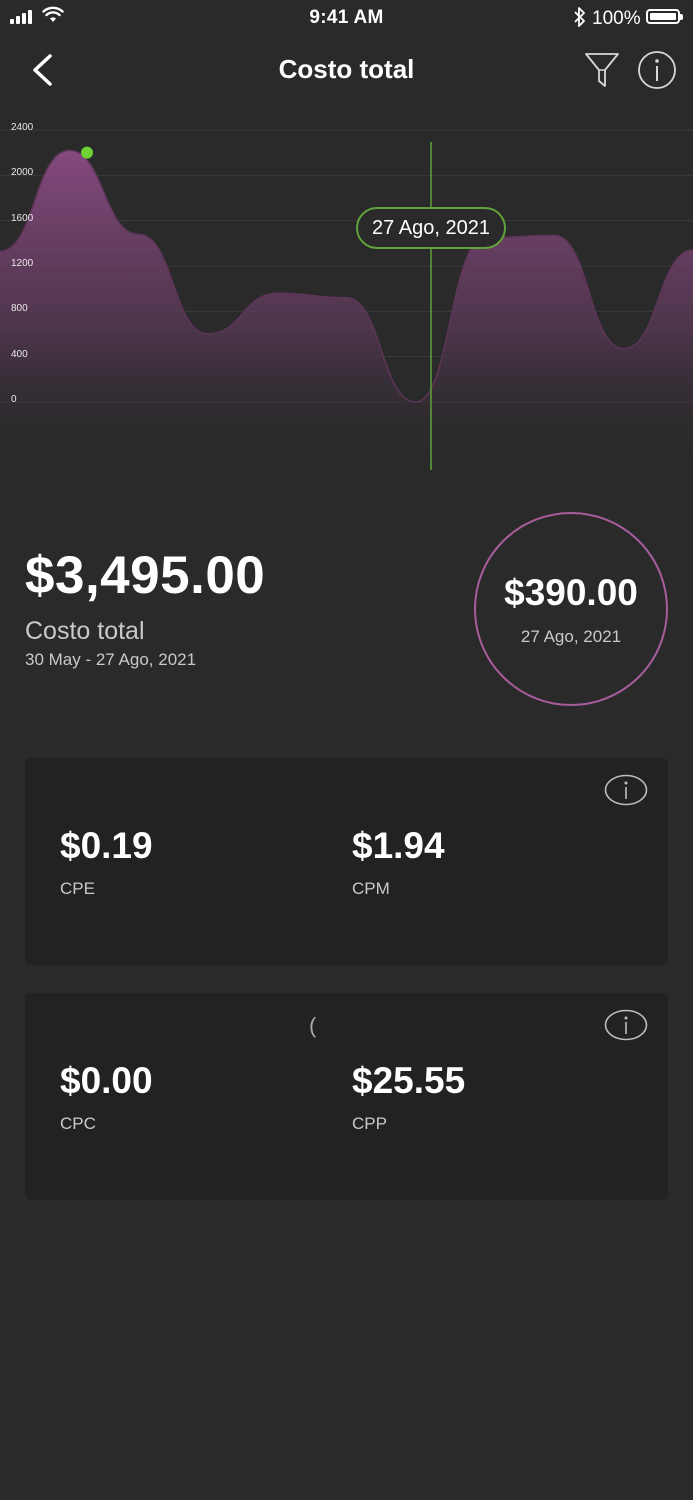 The height and width of the screenshot is (1500, 693). I want to click on metric-value-cpe: $0.19, so click(106, 845).